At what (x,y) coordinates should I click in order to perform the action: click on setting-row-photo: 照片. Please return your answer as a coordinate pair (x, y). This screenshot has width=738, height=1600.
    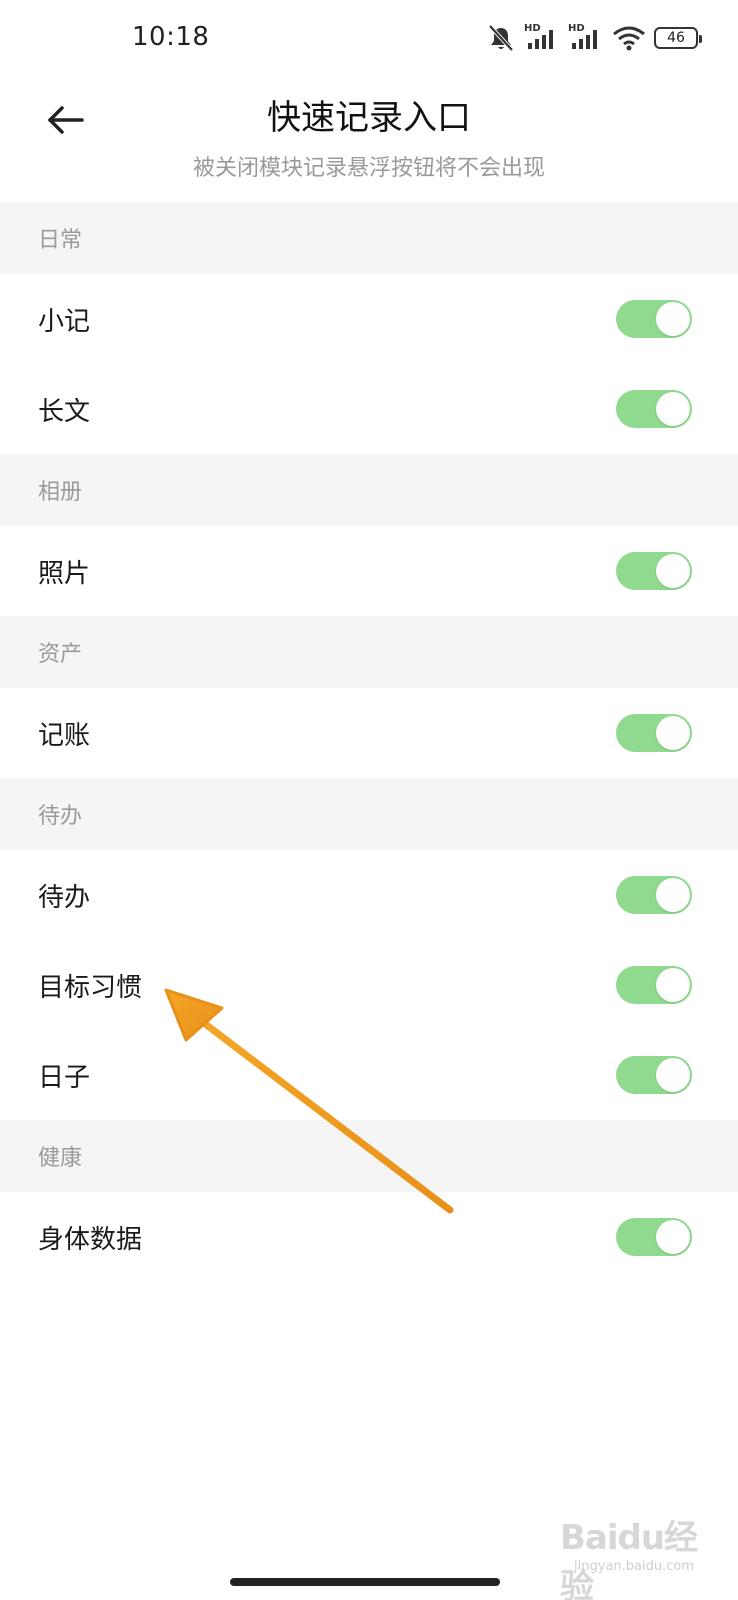
    Looking at the image, I should click on (369, 571).